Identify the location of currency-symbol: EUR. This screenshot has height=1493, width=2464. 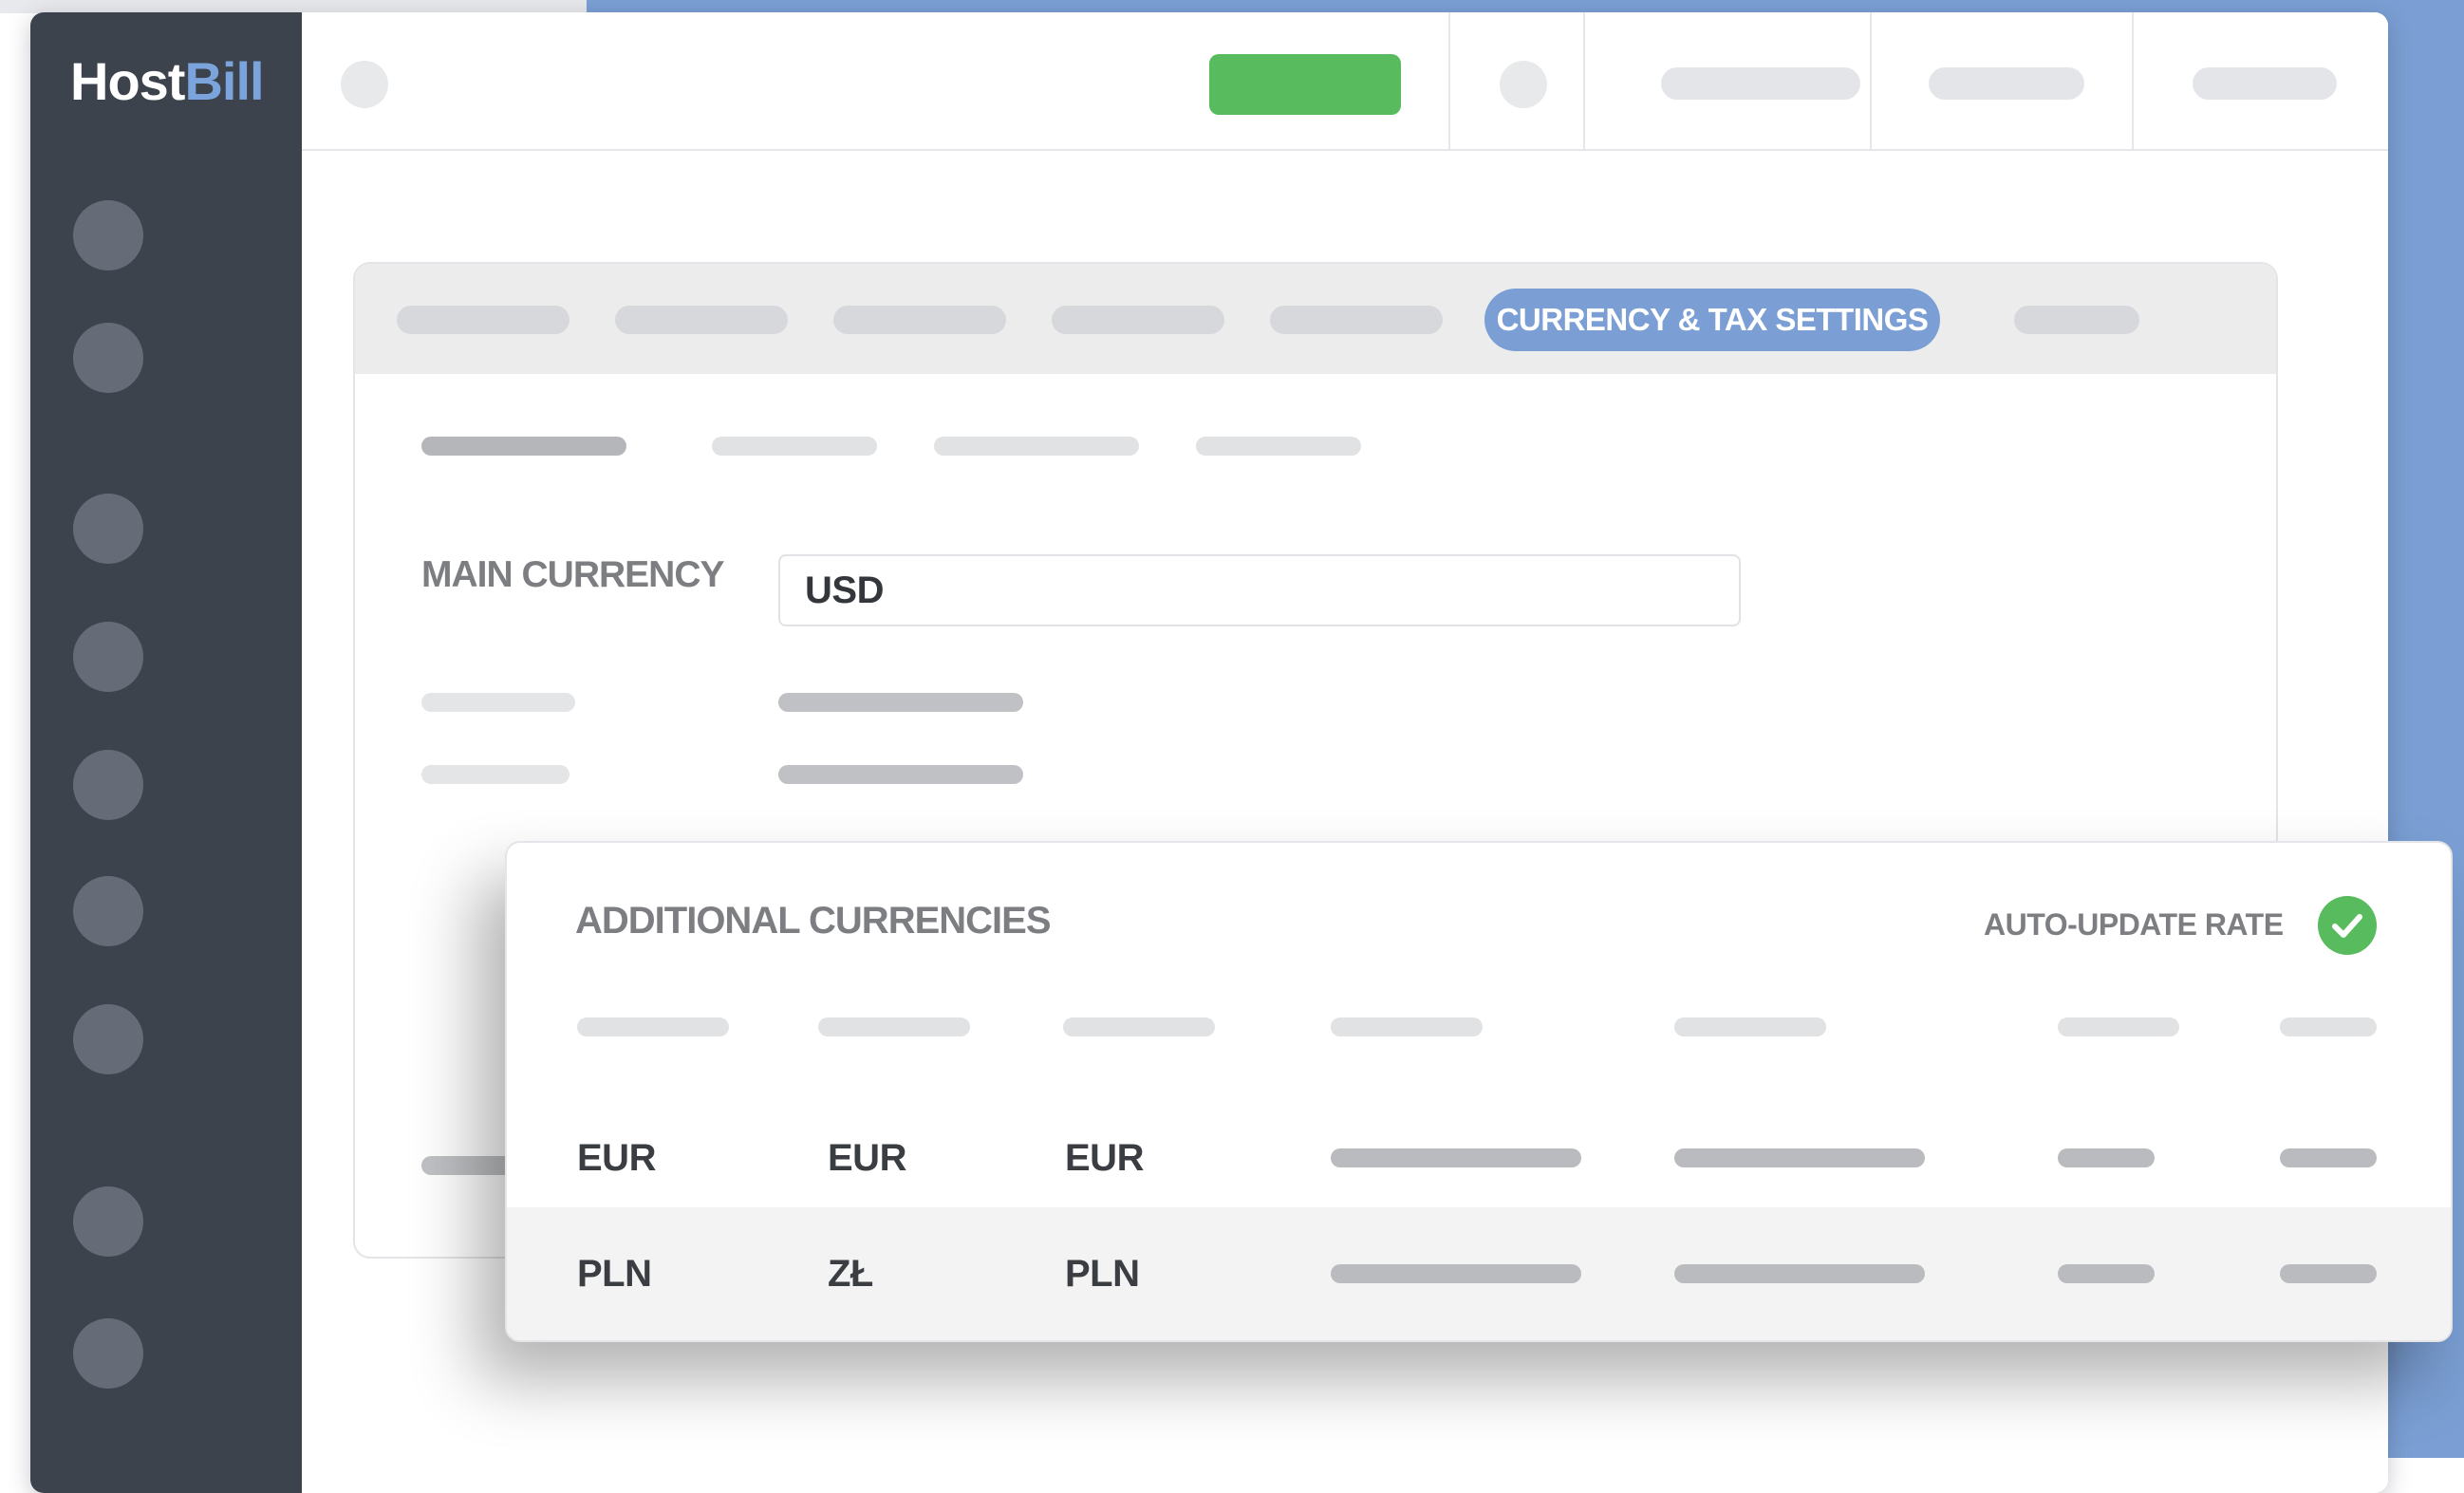
(867, 1158).